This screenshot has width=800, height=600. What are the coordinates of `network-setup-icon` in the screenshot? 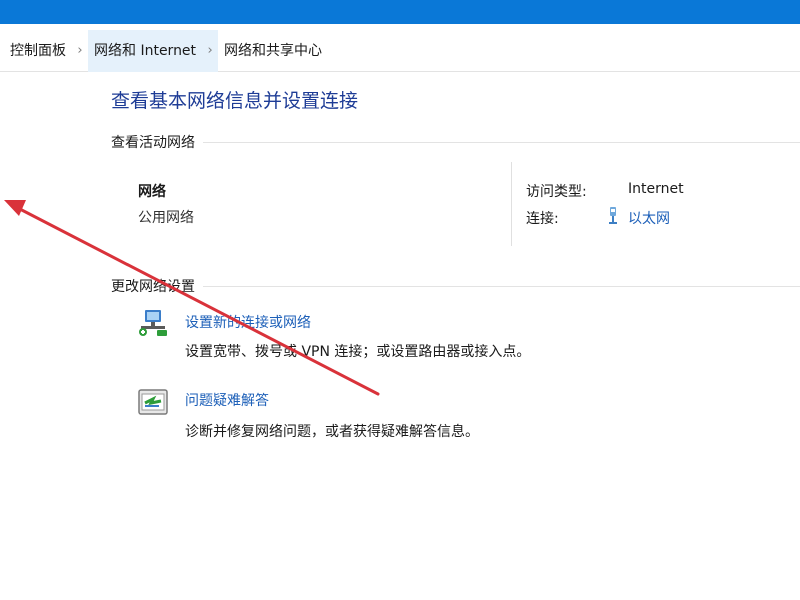 It's located at (153, 323).